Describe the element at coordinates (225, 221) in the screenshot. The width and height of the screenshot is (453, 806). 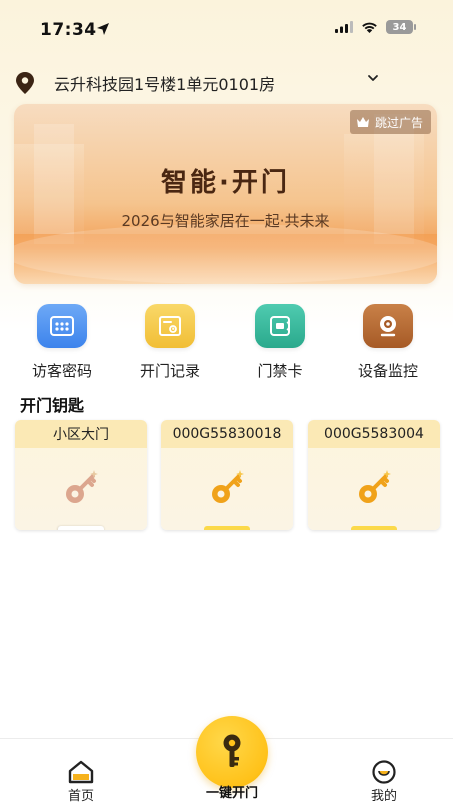
I see `banner-subtitle: 2026与智能家居在一起·共未来` at that location.